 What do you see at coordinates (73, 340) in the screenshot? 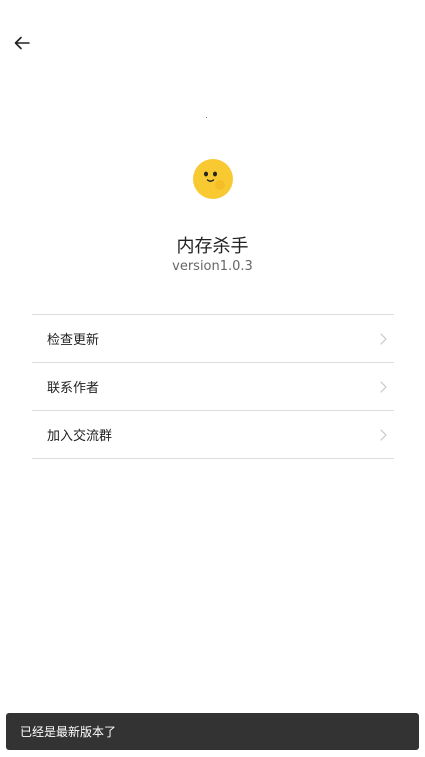
I see `menu-item-label: 检查更新` at bounding box center [73, 340].